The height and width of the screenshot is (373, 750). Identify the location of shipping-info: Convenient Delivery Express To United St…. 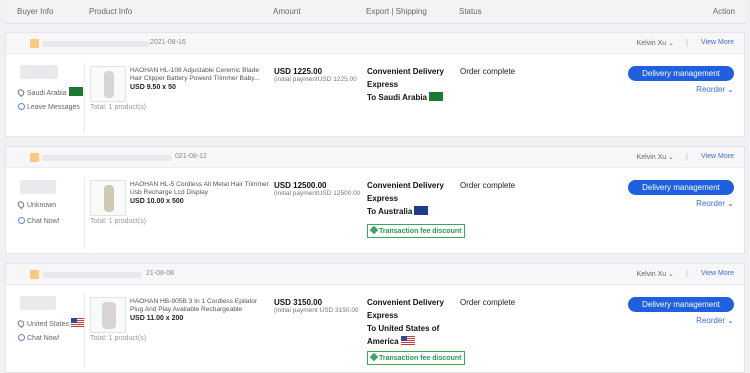
(414, 322).